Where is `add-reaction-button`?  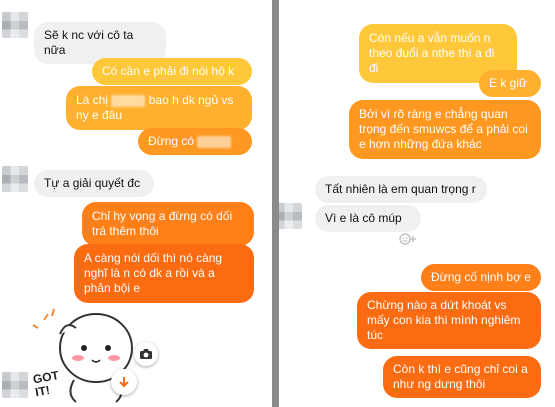
add-reaction-button is located at coordinates (408, 240).